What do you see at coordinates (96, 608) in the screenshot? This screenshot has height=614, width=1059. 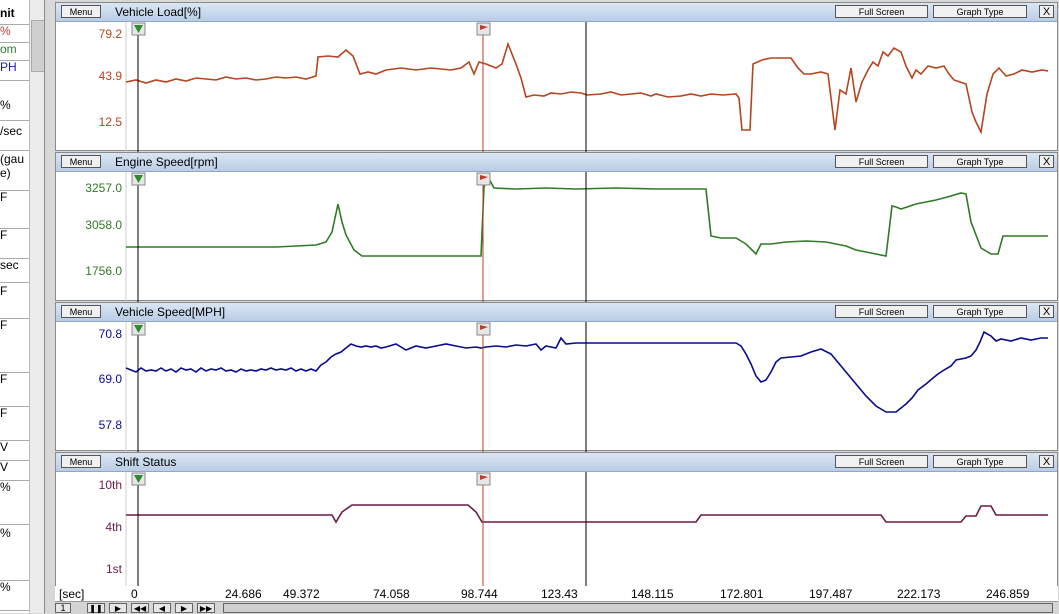 I see `pause-button: ❚❚` at bounding box center [96, 608].